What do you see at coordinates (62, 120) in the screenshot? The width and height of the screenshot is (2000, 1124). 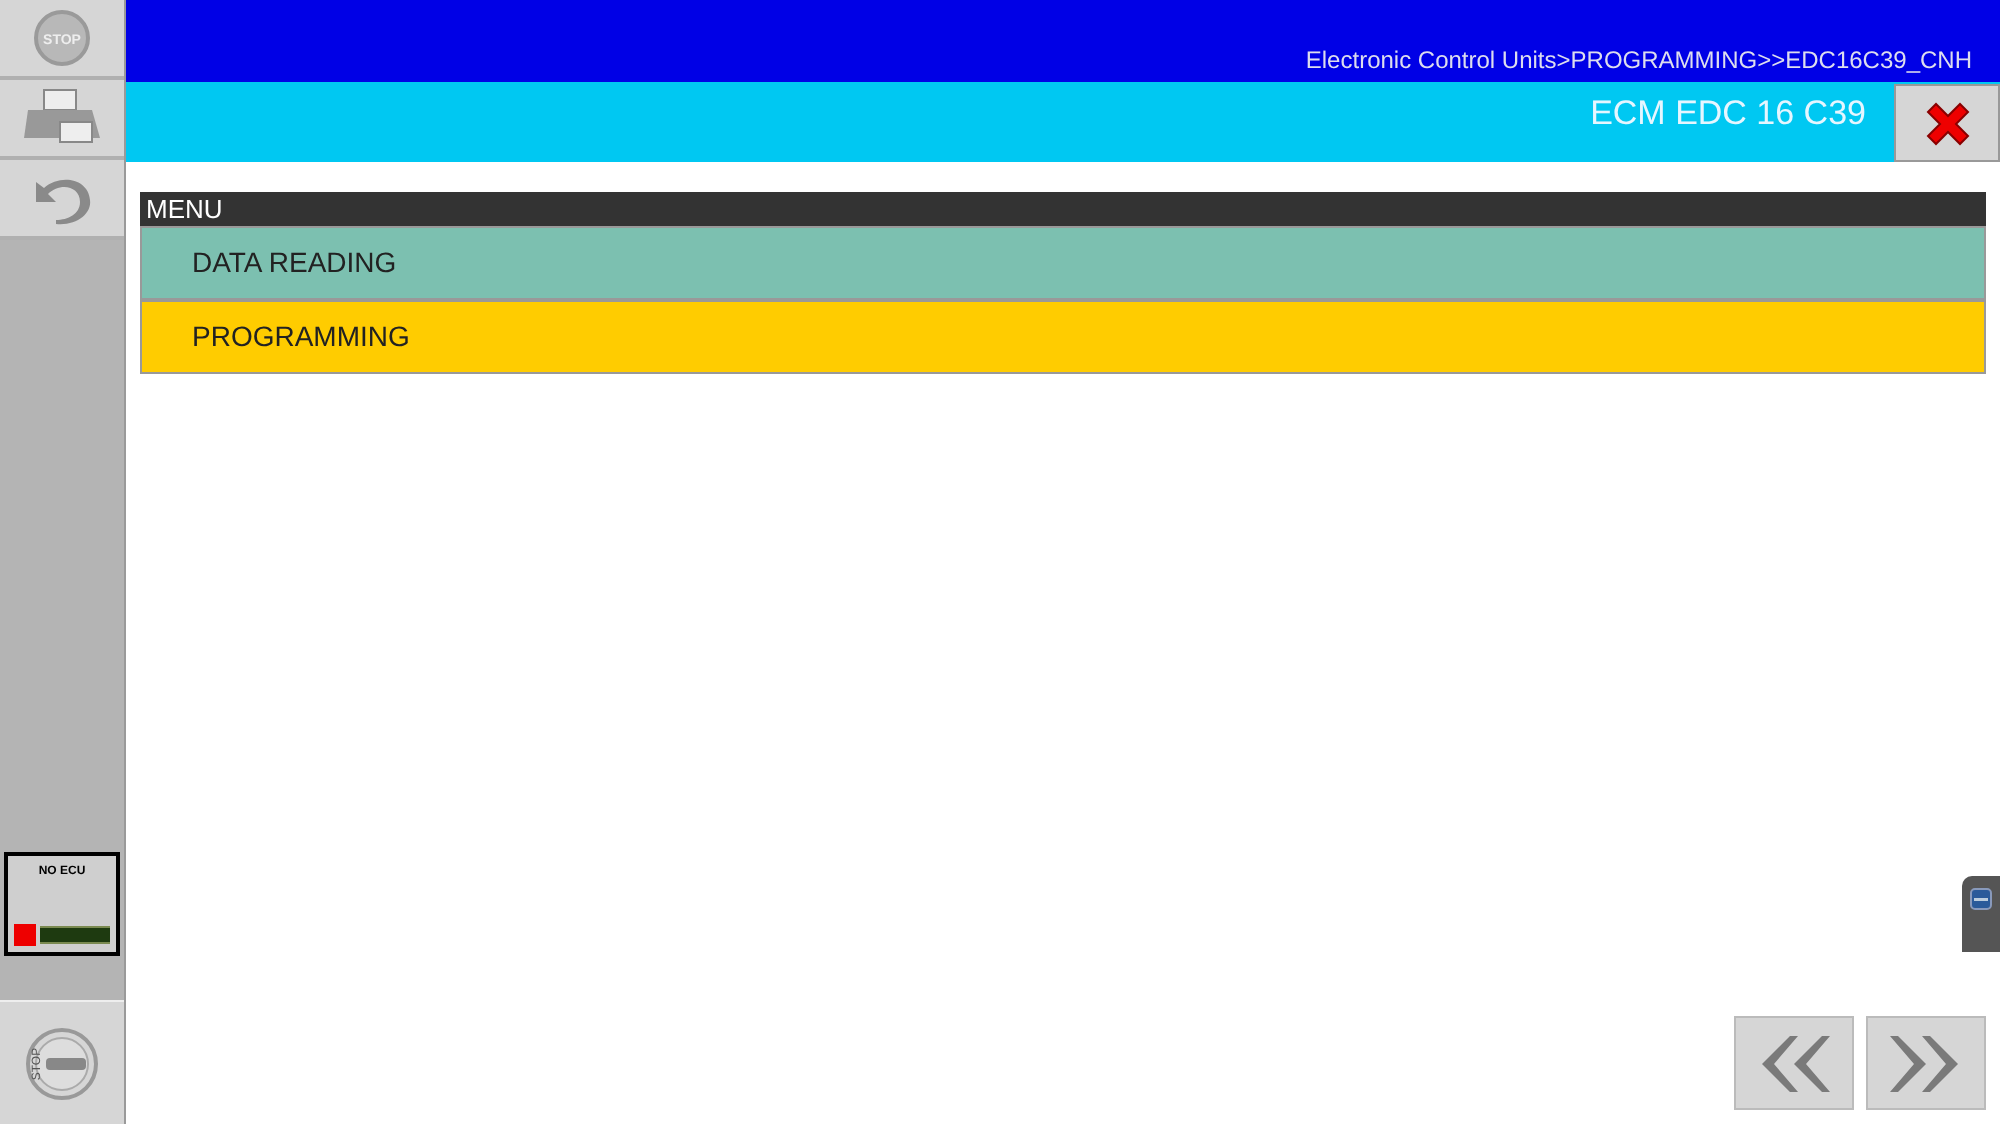 I see `print-button` at bounding box center [62, 120].